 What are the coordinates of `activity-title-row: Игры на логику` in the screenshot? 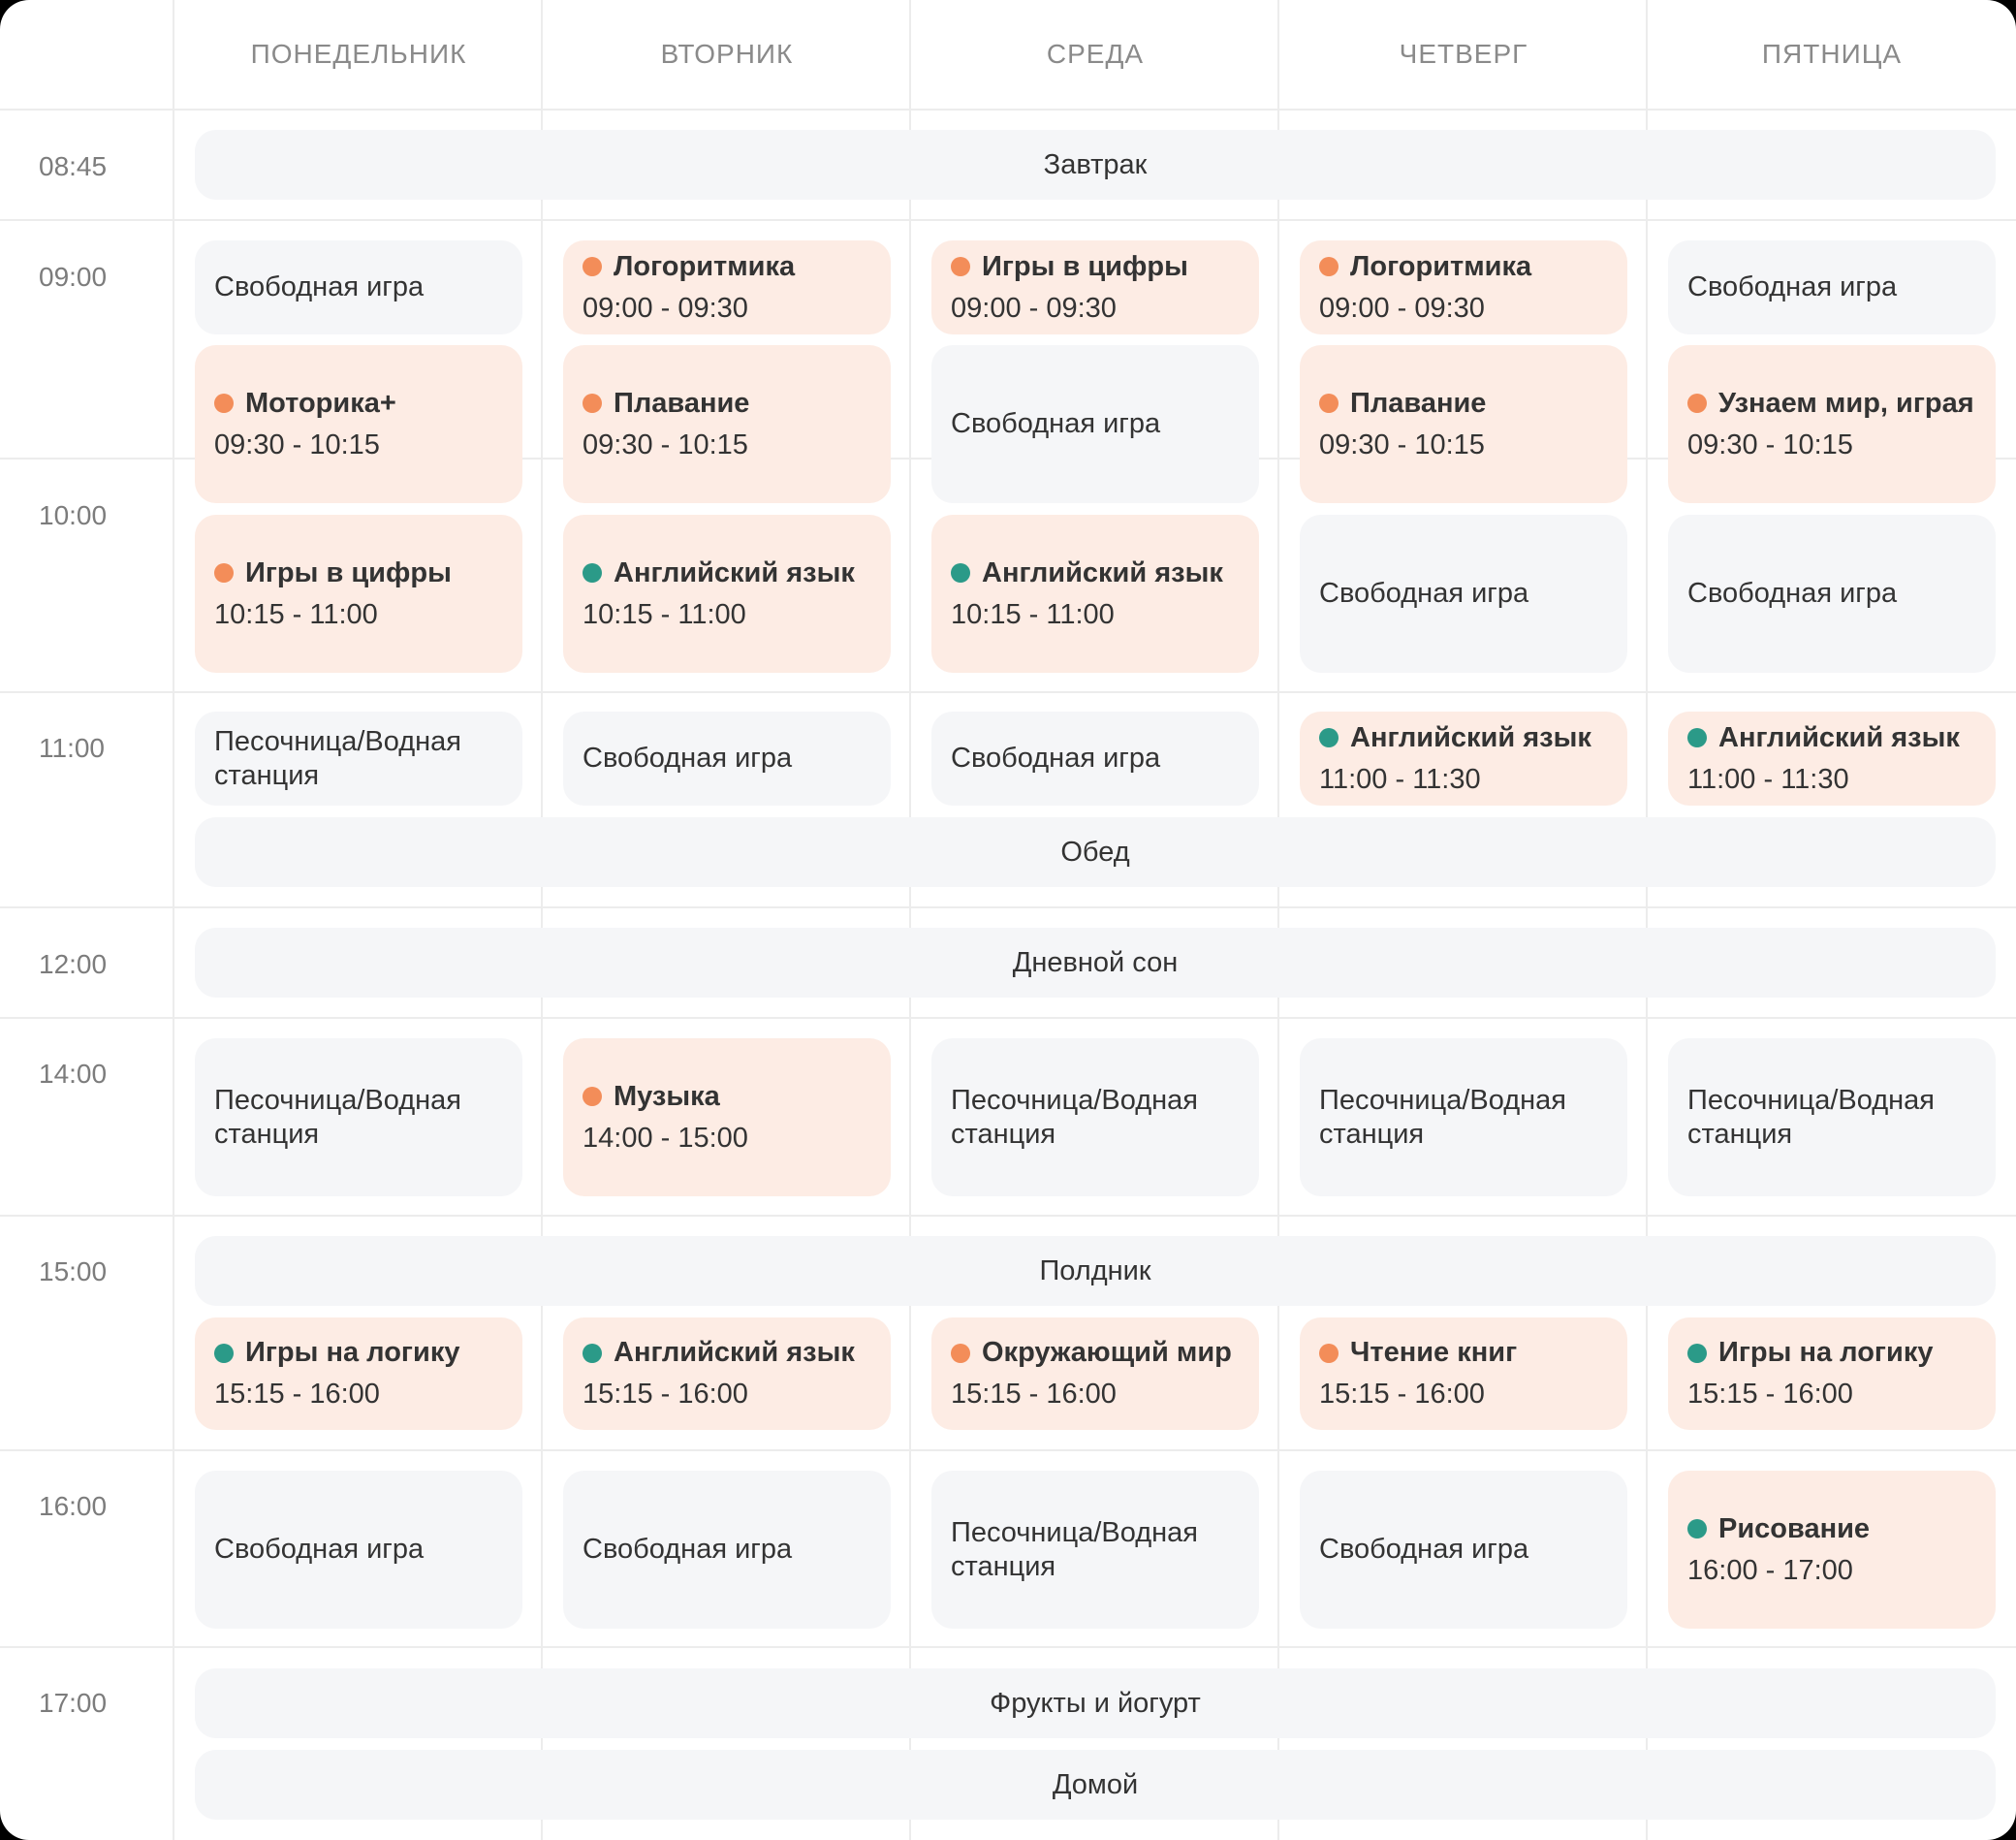 It's located at (1832, 1353).